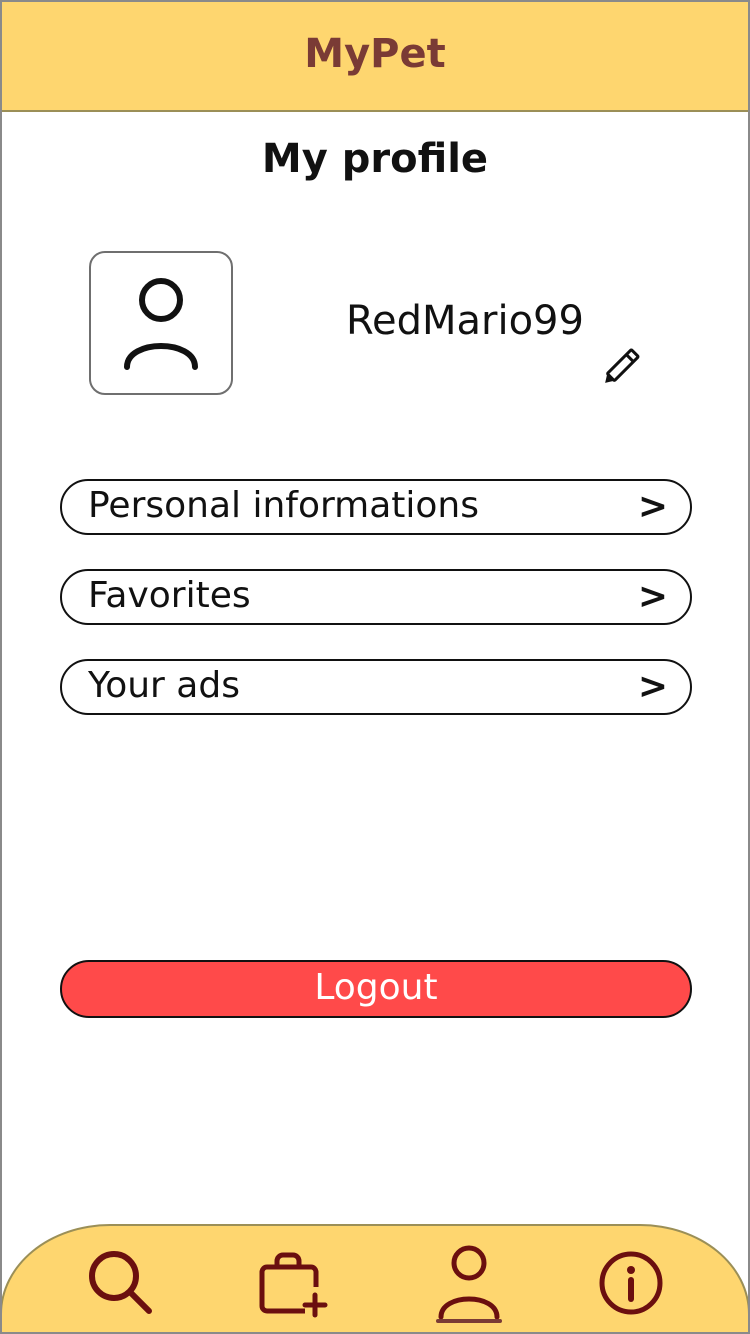  Describe the element at coordinates (284, 505) in the screenshot. I see `menu-item-label: Personal informations` at that location.